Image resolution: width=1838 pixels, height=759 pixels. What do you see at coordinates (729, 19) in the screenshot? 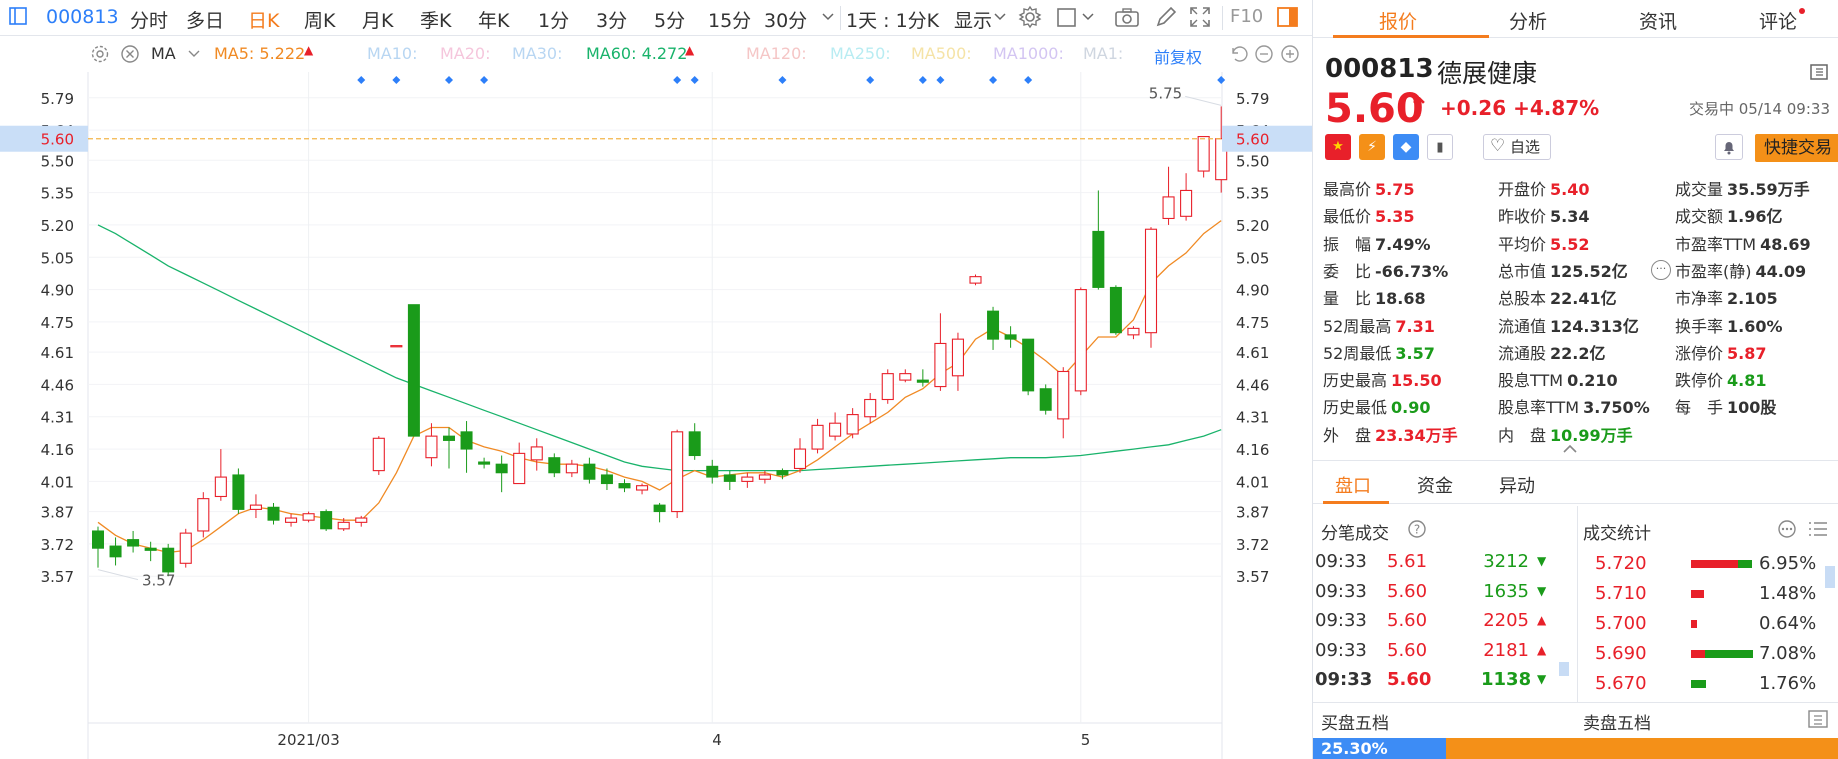
I see `period-tab-15min: 15分` at bounding box center [729, 19].